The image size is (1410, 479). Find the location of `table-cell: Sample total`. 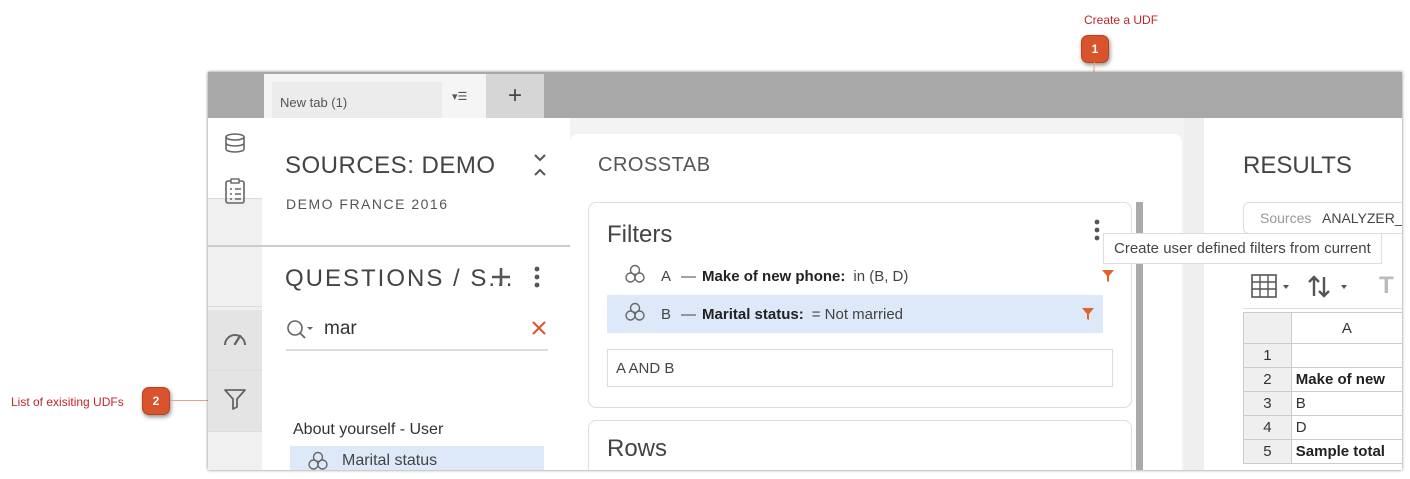

table-cell: Sample total is located at coordinates (1346, 451).